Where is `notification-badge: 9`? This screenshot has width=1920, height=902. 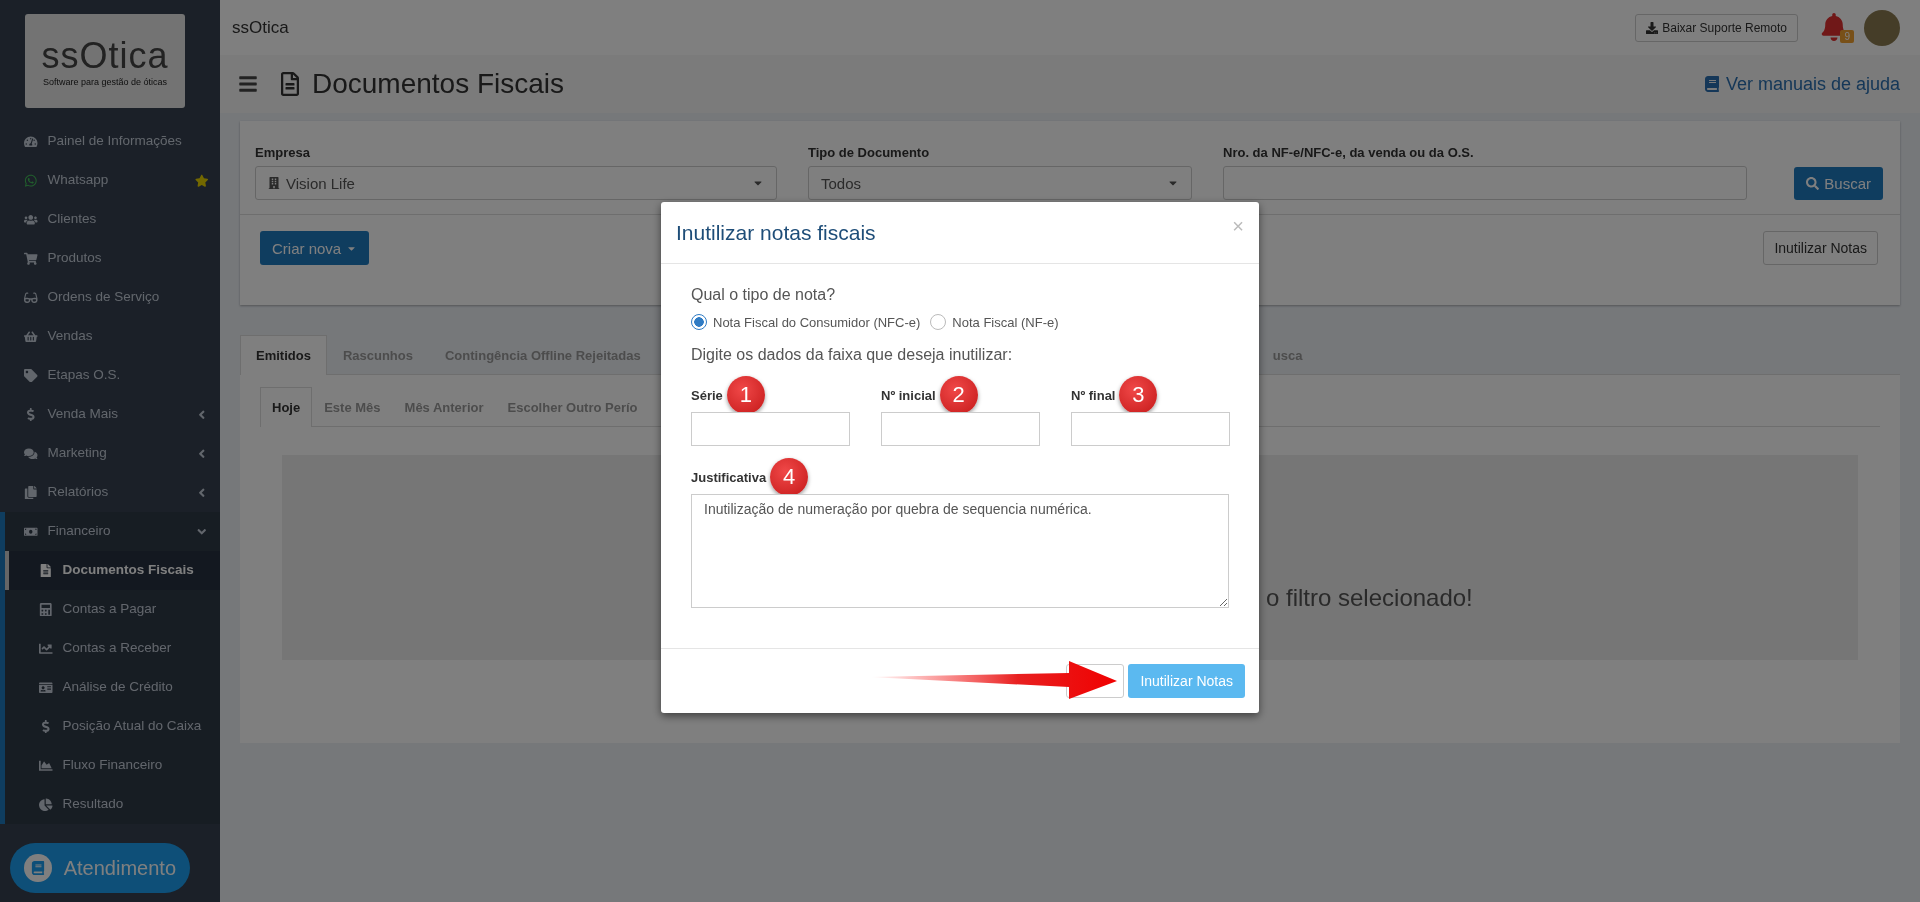 notification-badge: 9 is located at coordinates (1847, 36).